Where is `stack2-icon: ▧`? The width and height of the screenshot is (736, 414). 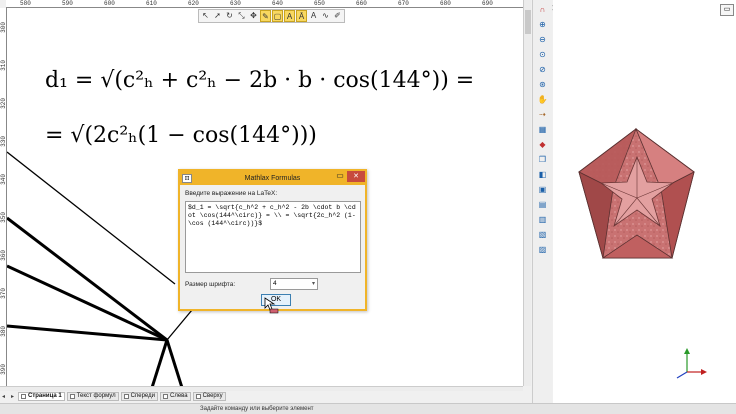
stack2-icon: ▧ is located at coordinates (543, 235).